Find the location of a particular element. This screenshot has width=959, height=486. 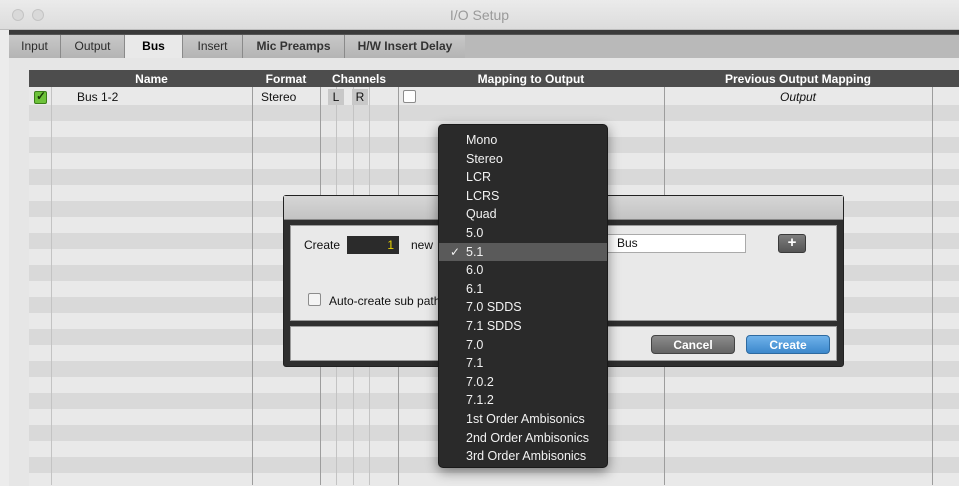

format-menu-item-label: 5.1 is located at coordinates (475, 251).